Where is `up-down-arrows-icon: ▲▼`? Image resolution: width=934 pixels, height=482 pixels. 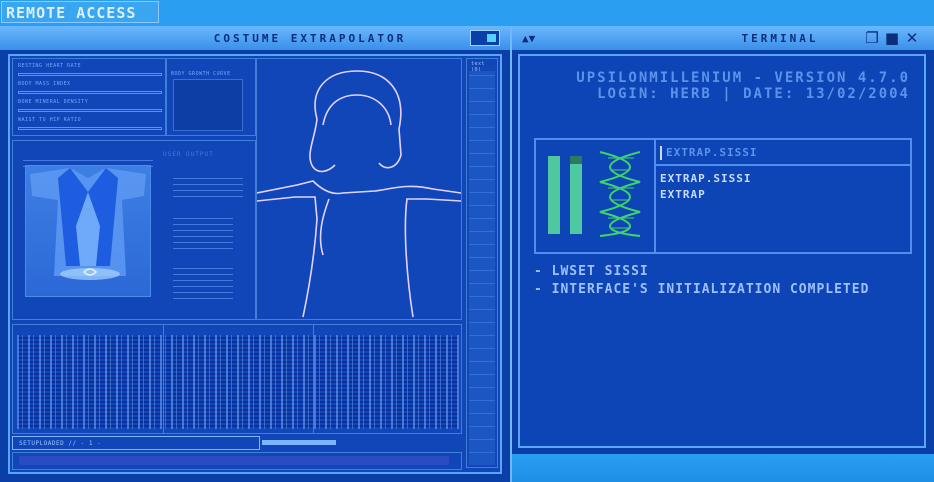
up-down-arrows-icon: ▲▼ is located at coordinates (533, 39).